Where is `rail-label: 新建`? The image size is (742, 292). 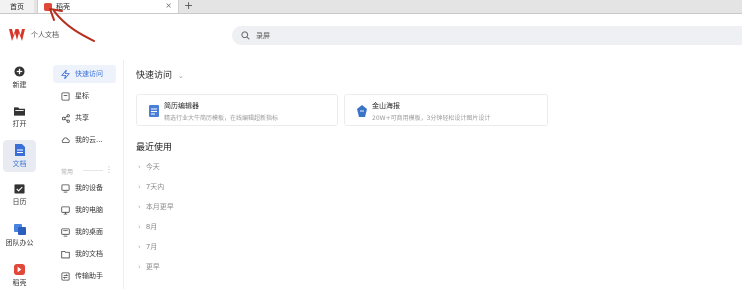 rail-label: 新建 is located at coordinates (19, 85).